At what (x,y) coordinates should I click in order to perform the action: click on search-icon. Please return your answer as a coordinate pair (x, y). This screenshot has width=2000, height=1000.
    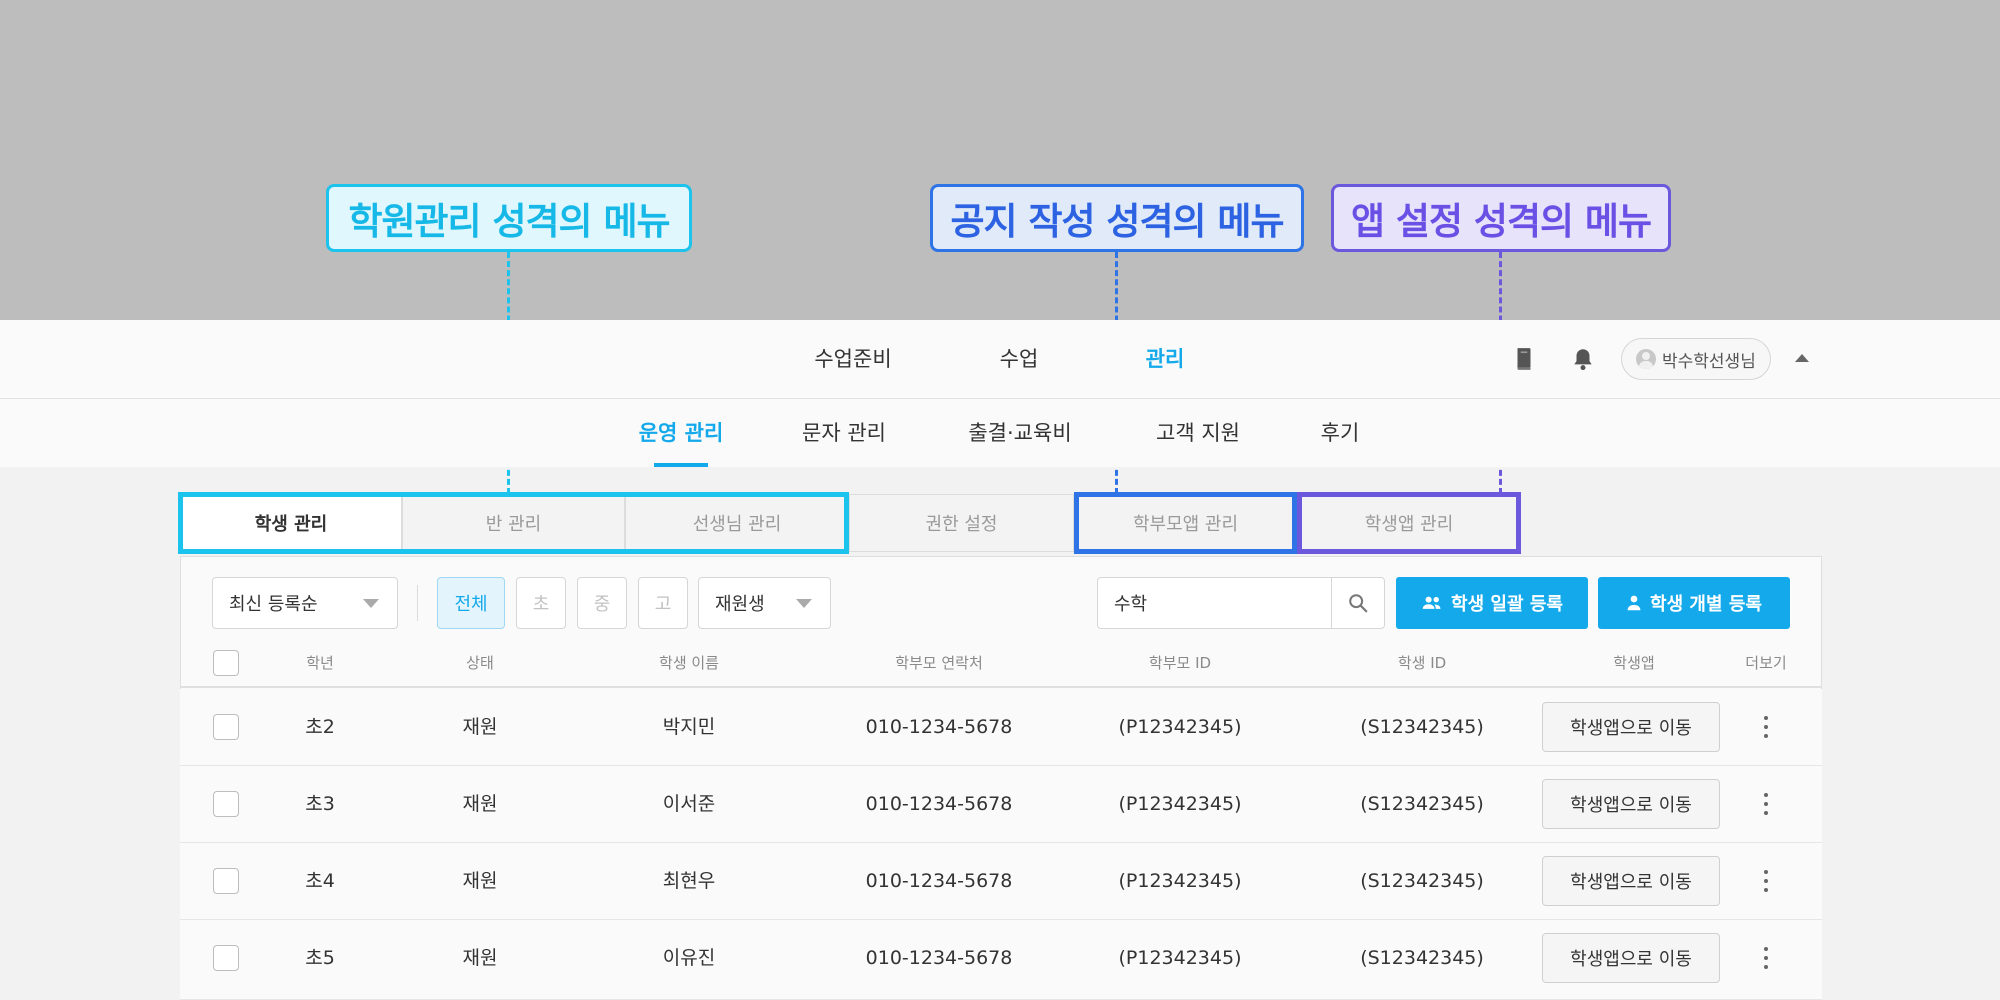
    Looking at the image, I should click on (1358, 603).